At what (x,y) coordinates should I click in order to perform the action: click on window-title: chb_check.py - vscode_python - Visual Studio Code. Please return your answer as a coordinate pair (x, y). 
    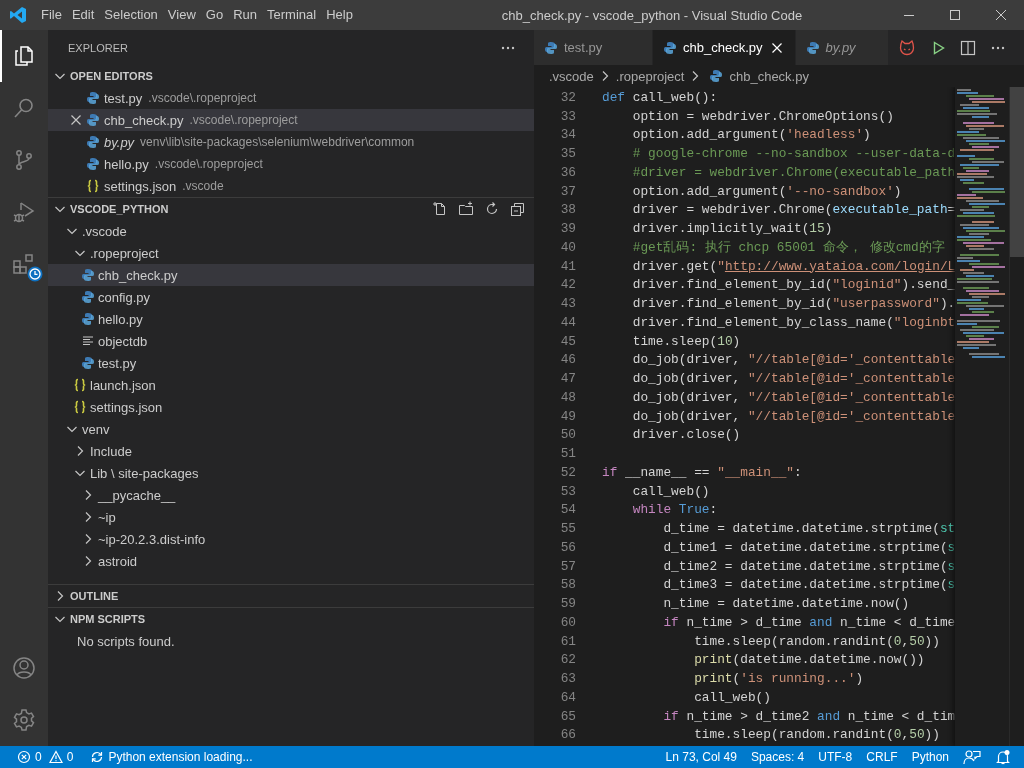
    Looking at the image, I should click on (652, 15).